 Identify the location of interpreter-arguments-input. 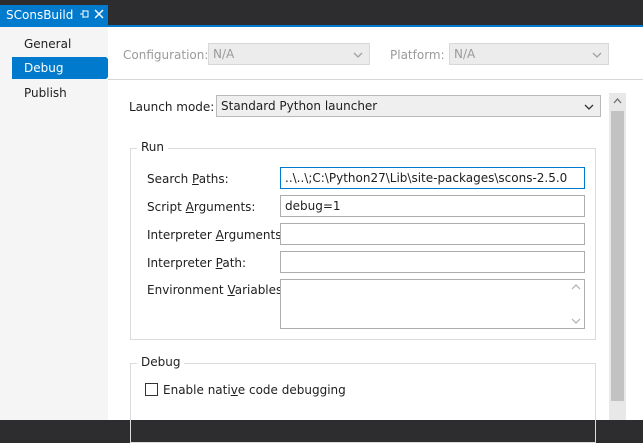
(432, 234).